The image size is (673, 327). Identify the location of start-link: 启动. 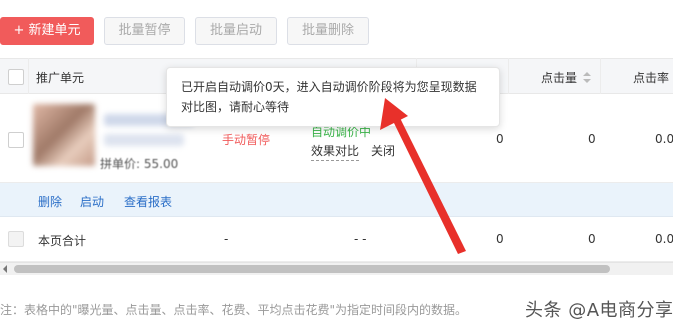
(92, 201).